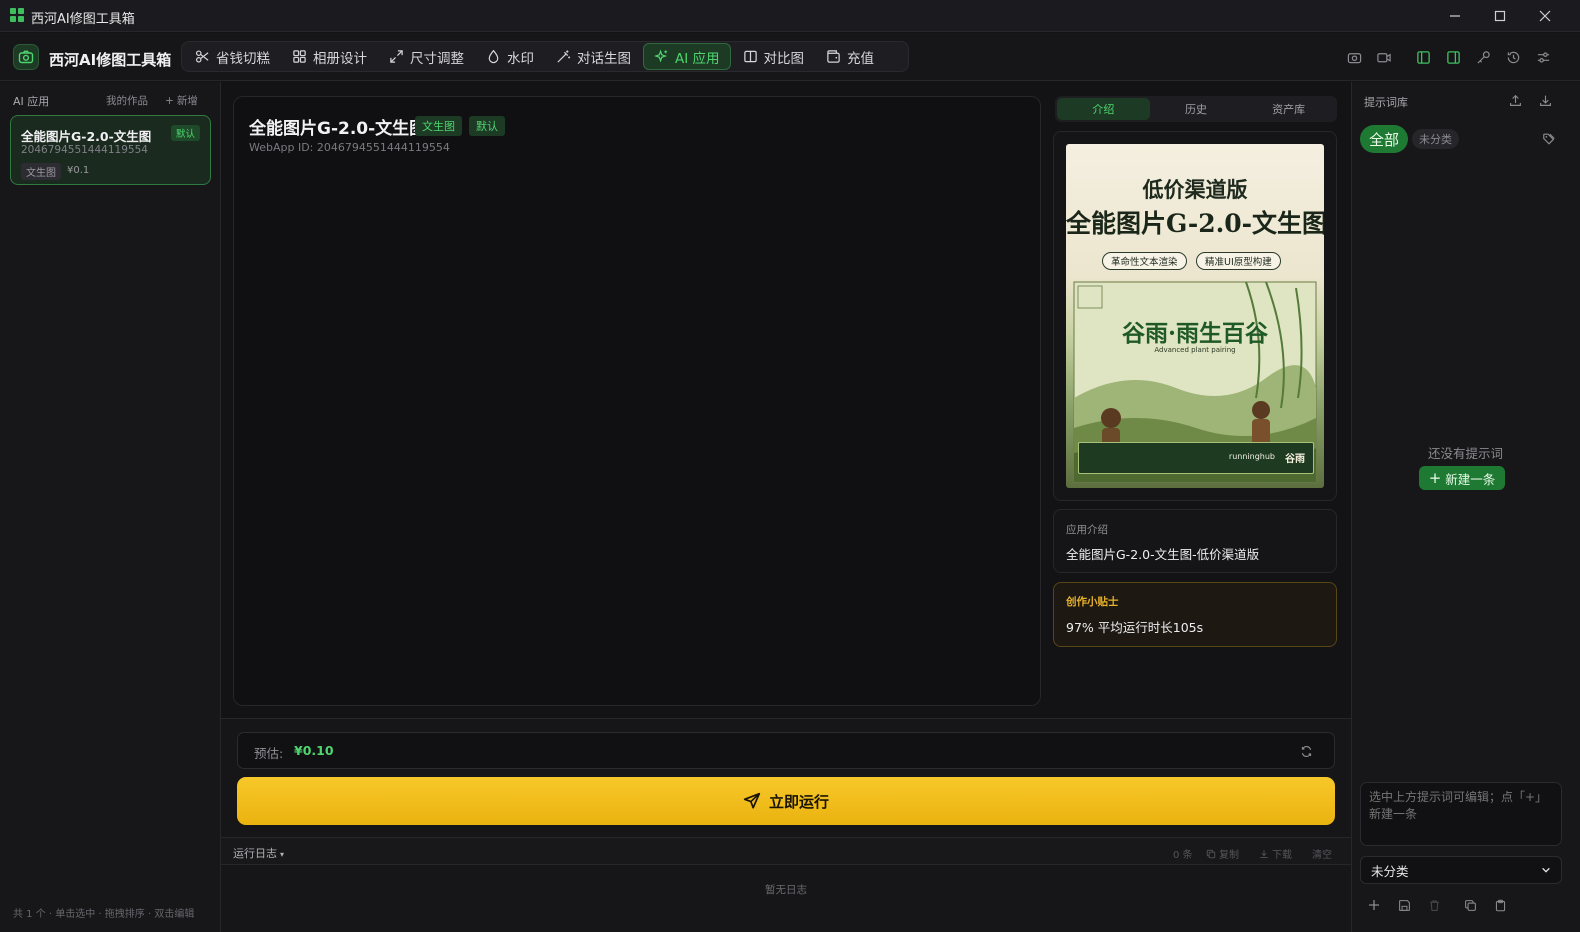 The height and width of the screenshot is (932, 1580). I want to click on log-copy-button: 复制, so click(1222, 853).